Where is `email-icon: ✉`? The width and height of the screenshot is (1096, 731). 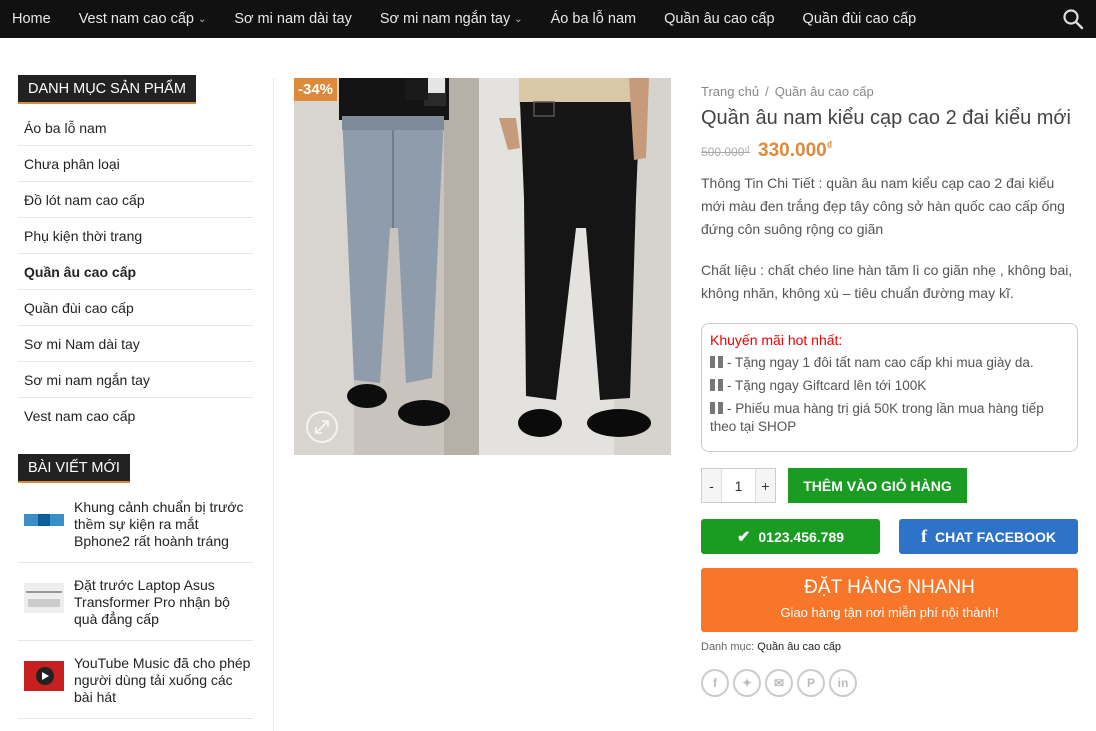 email-icon: ✉ is located at coordinates (779, 683).